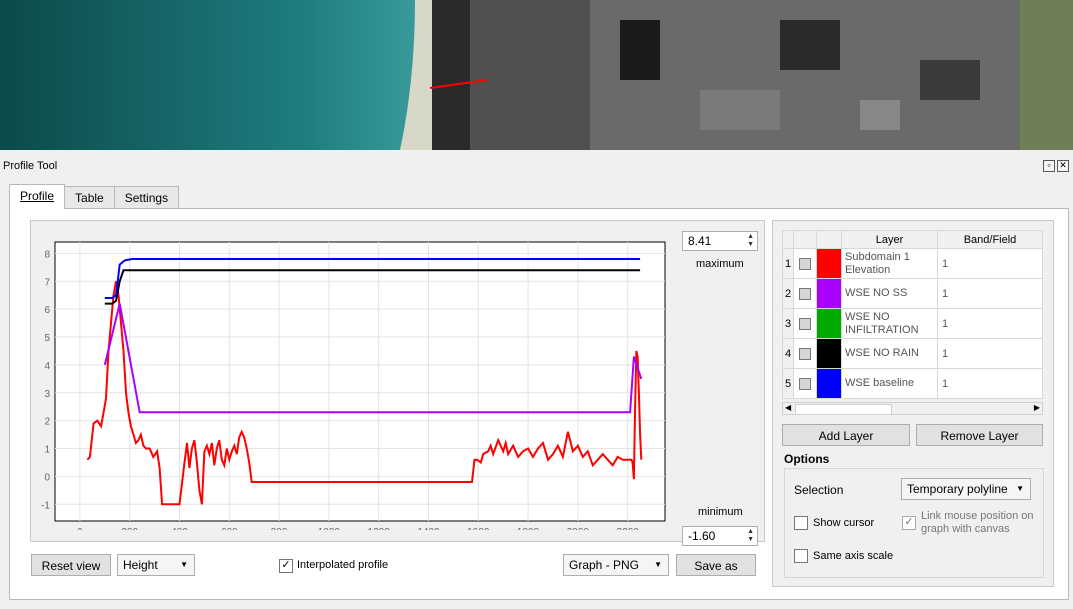 The image size is (1073, 609). I want to click on remove-layer-button: Remove Layer, so click(979, 435).